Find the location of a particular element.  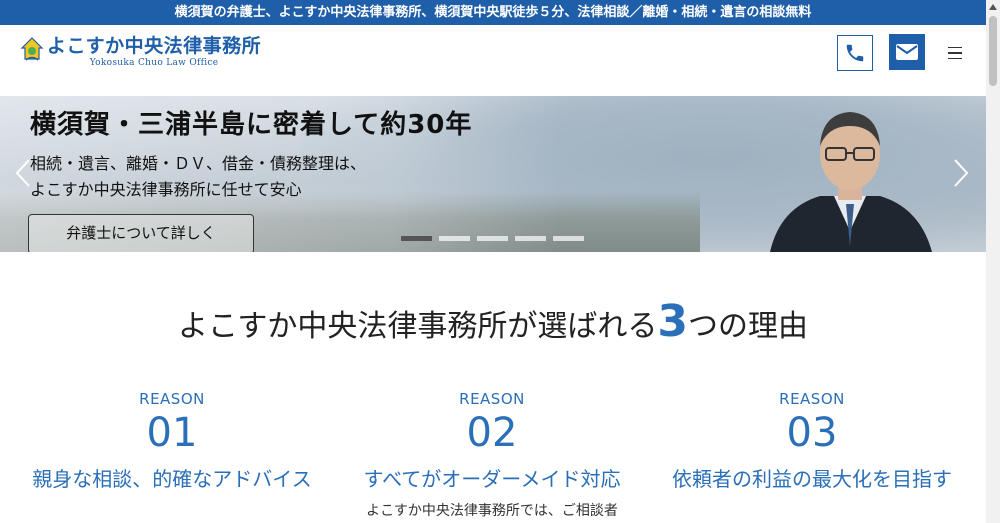

phone-button is located at coordinates (855, 53).